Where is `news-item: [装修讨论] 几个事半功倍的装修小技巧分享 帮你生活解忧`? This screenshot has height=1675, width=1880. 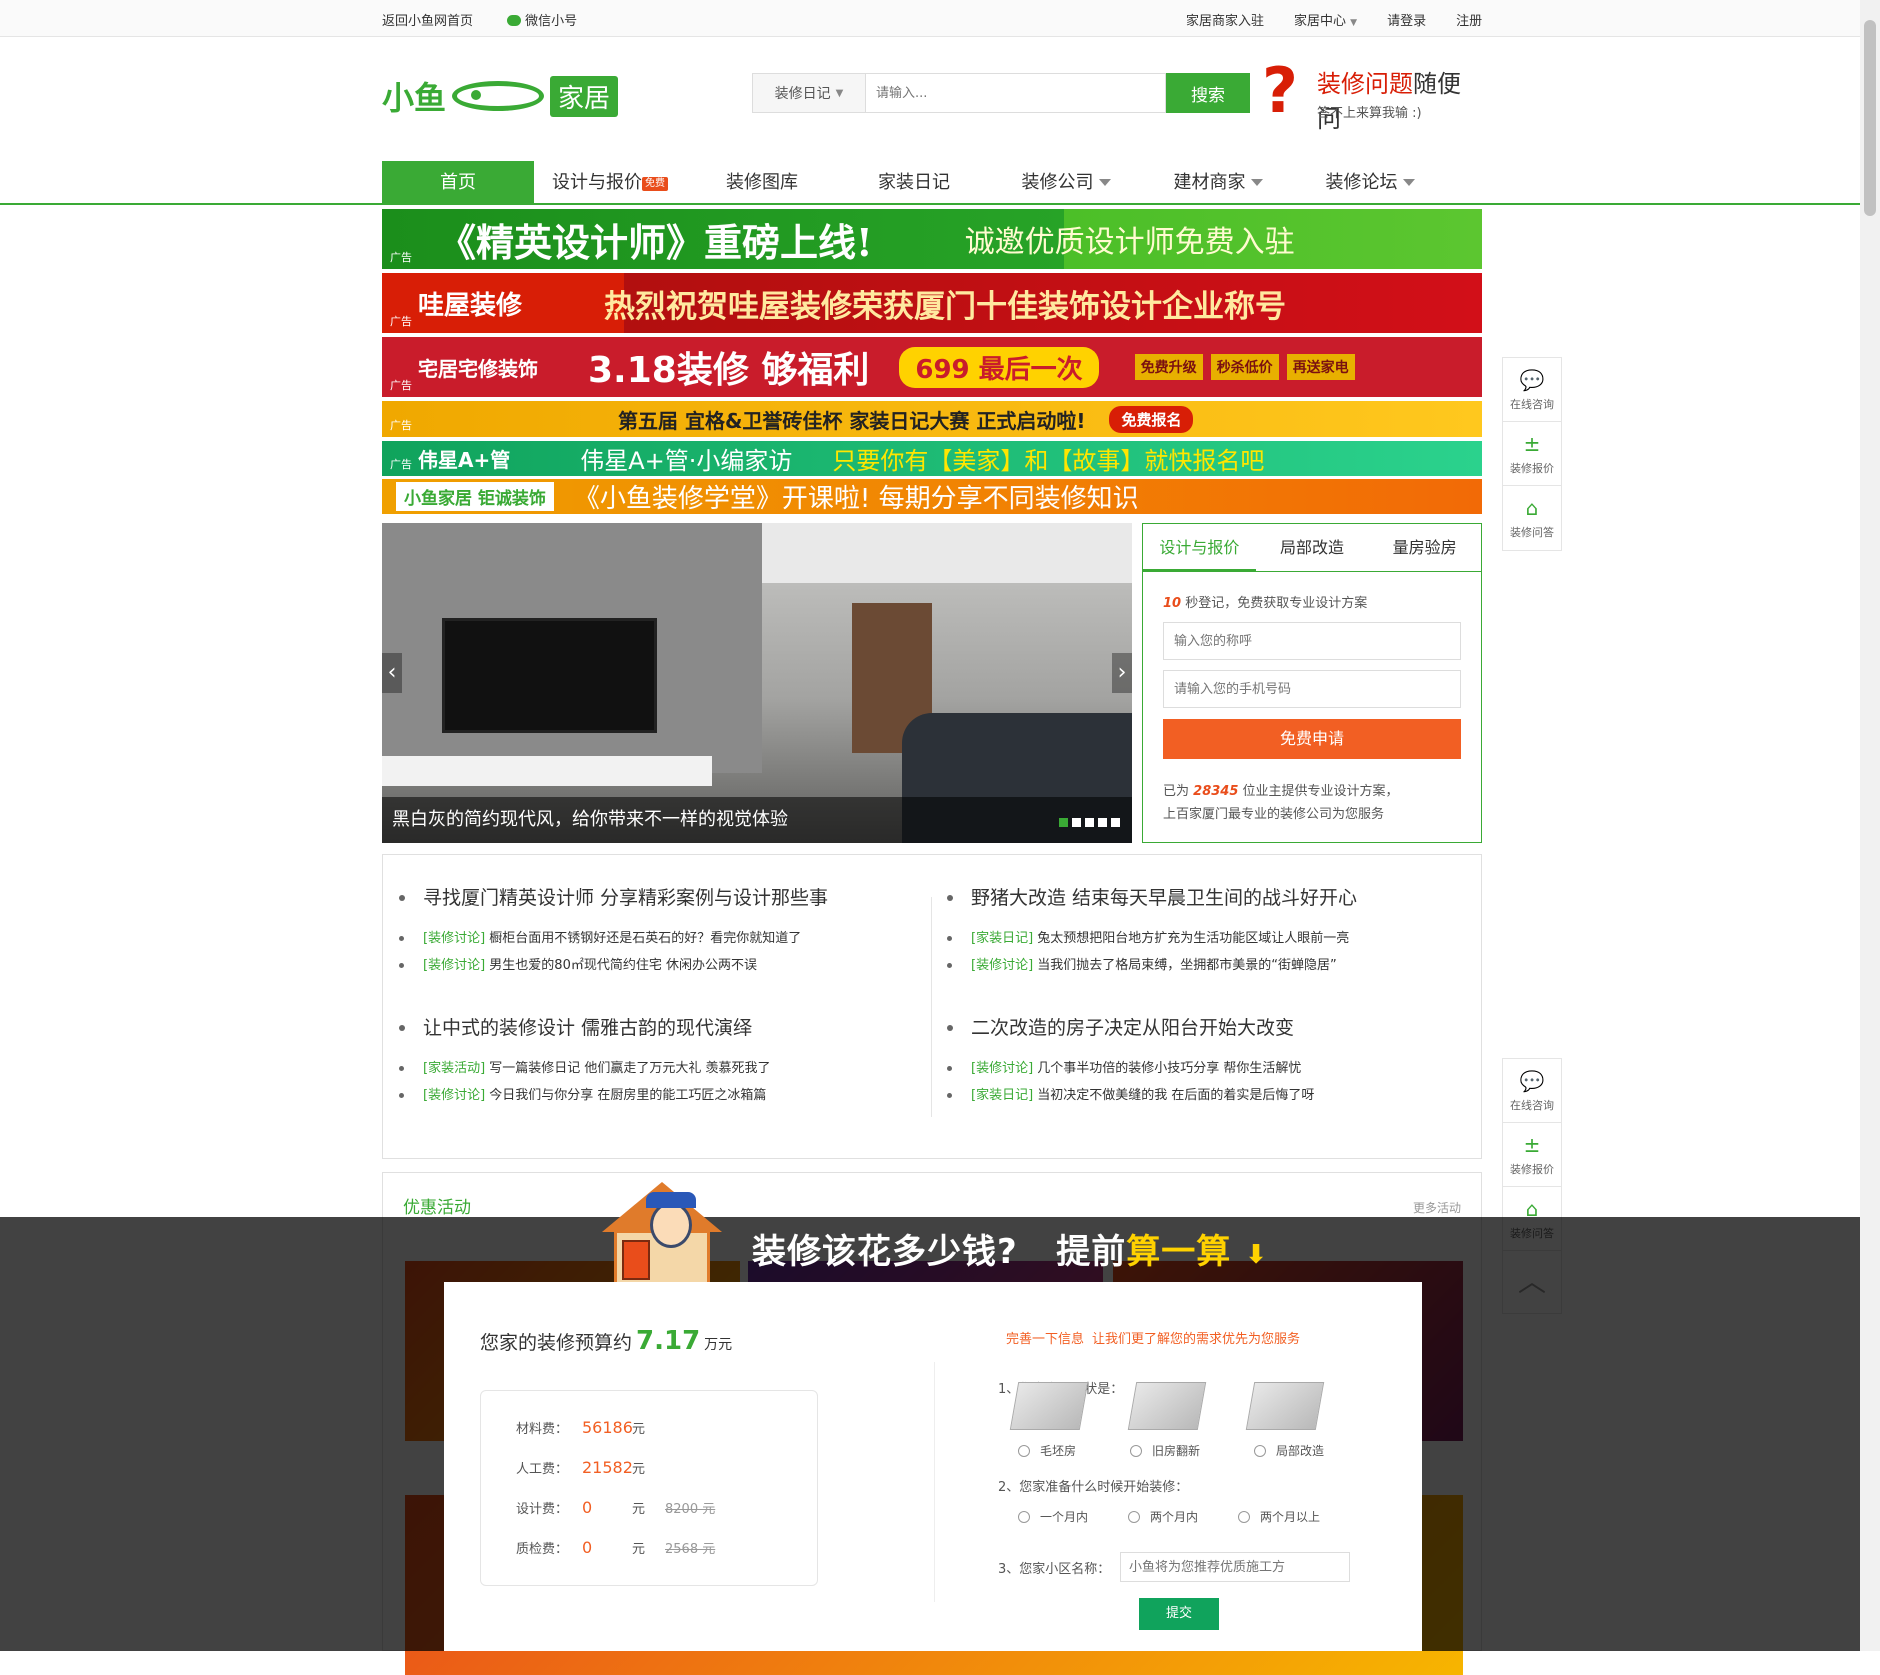
news-item: [装修讨论] 几个事半功倍的装修小技巧分享 帮你生活解忧 is located at coordinates (1181, 1068).